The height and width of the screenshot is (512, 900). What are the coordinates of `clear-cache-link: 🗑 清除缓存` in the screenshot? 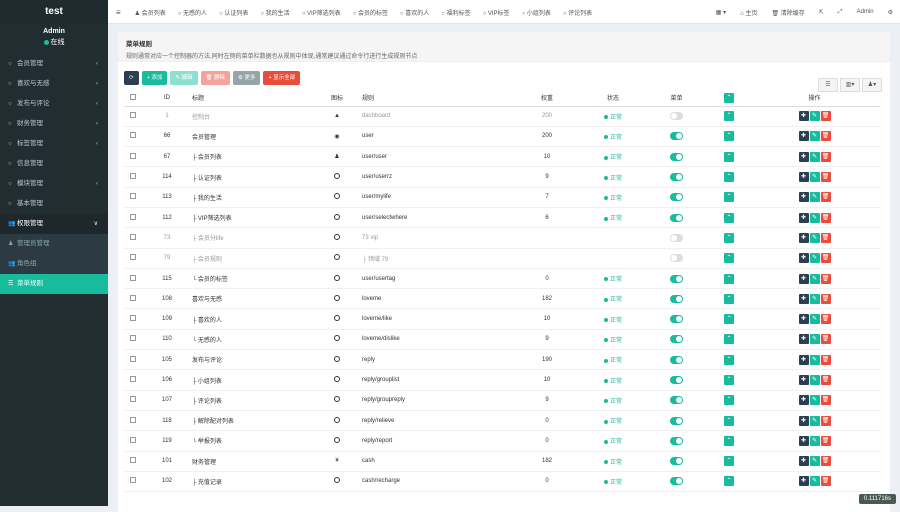 It's located at (787, 12).